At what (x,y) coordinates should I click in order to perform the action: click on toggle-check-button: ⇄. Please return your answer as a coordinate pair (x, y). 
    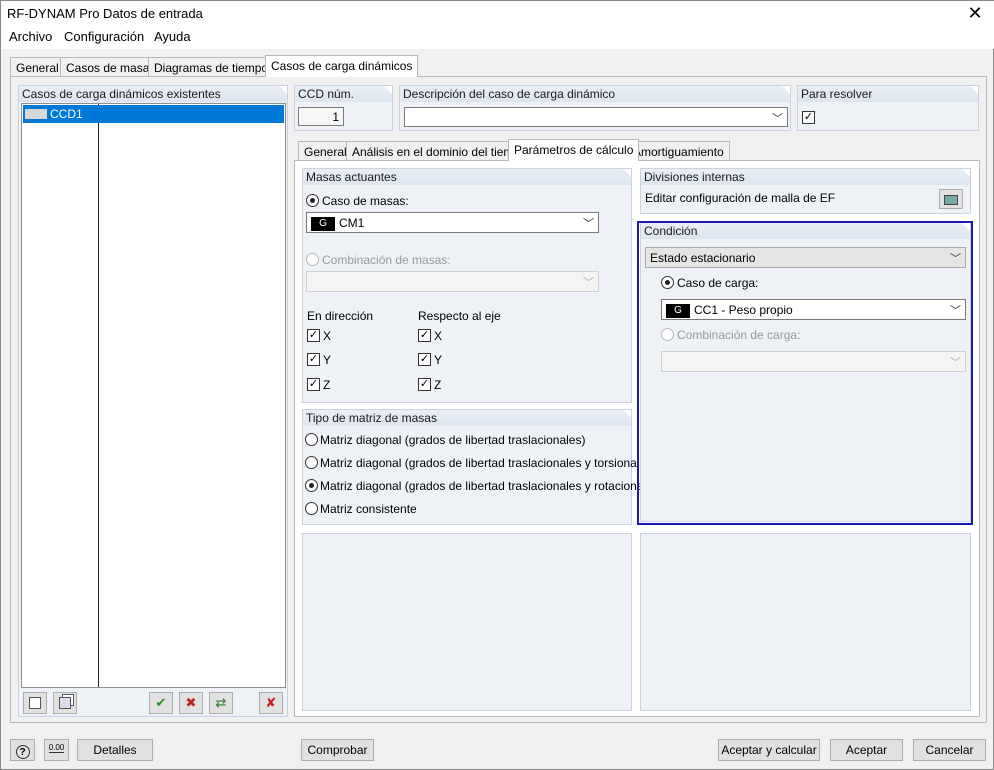
    Looking at the image, I should click on (221, 703).